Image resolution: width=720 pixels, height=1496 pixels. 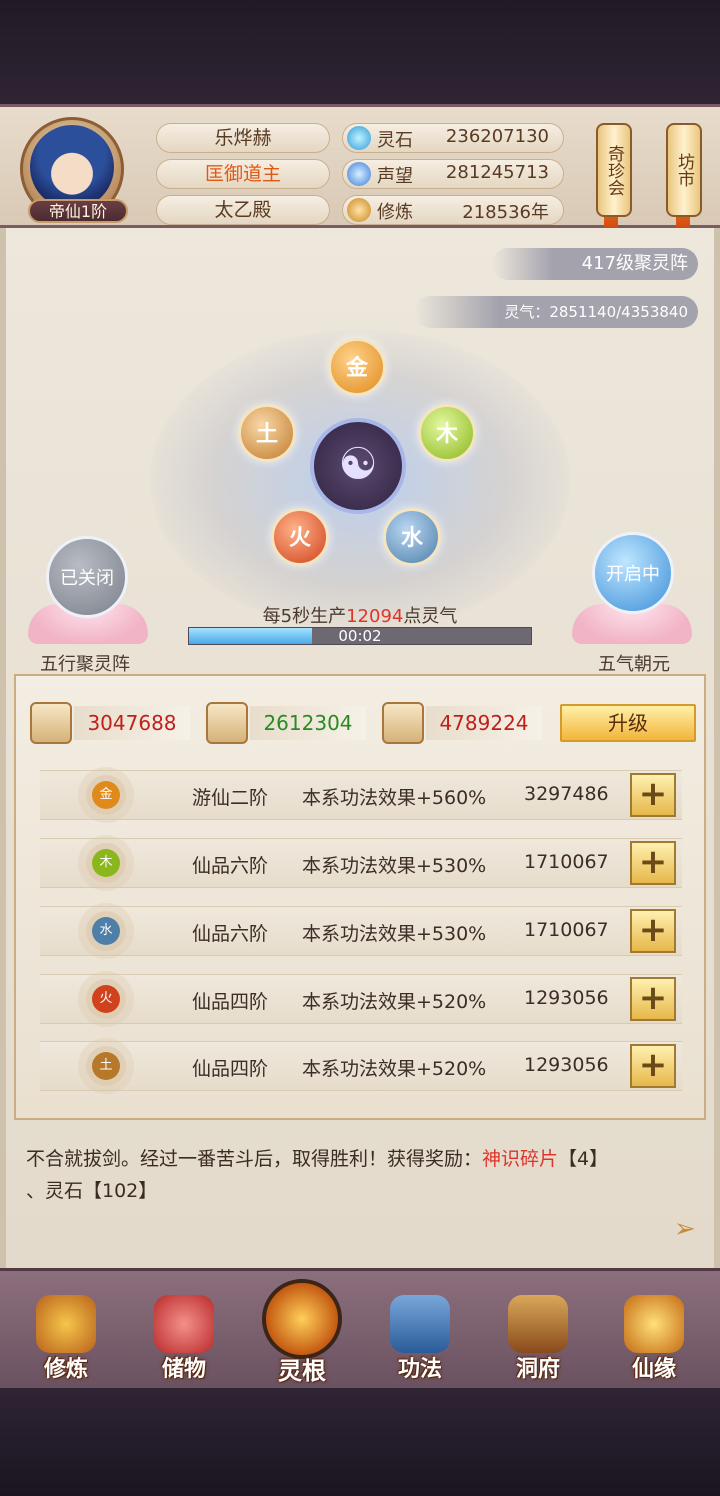 I want to click on earth-orb-icon: 土, so click(x=106, y=1066).